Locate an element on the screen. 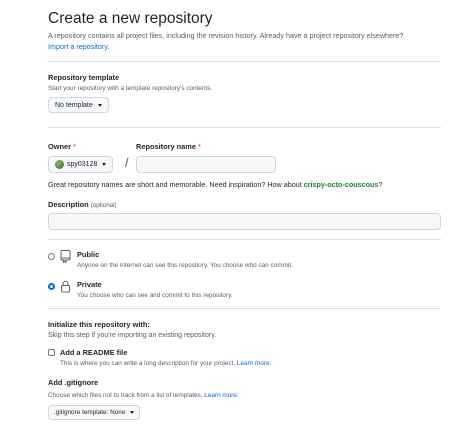 Image resolution: width=474 pixels, height=429 pixels. gitignore-template-dropdown: .gitignore template: None is located at coordinates (94, 412).